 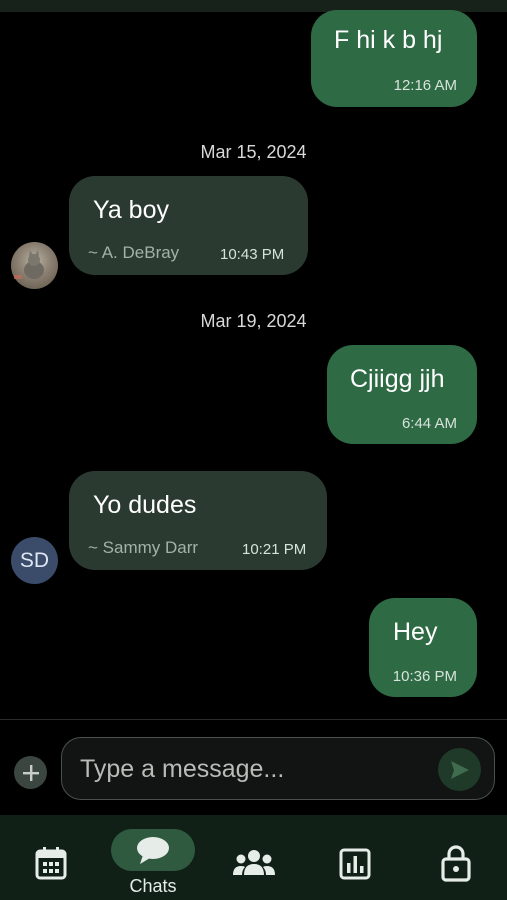 What do you see at coordinates (253, 152) in the screenshot?
I see `date-separator: Mar 15, 2024` at bounding box center [253, 152].